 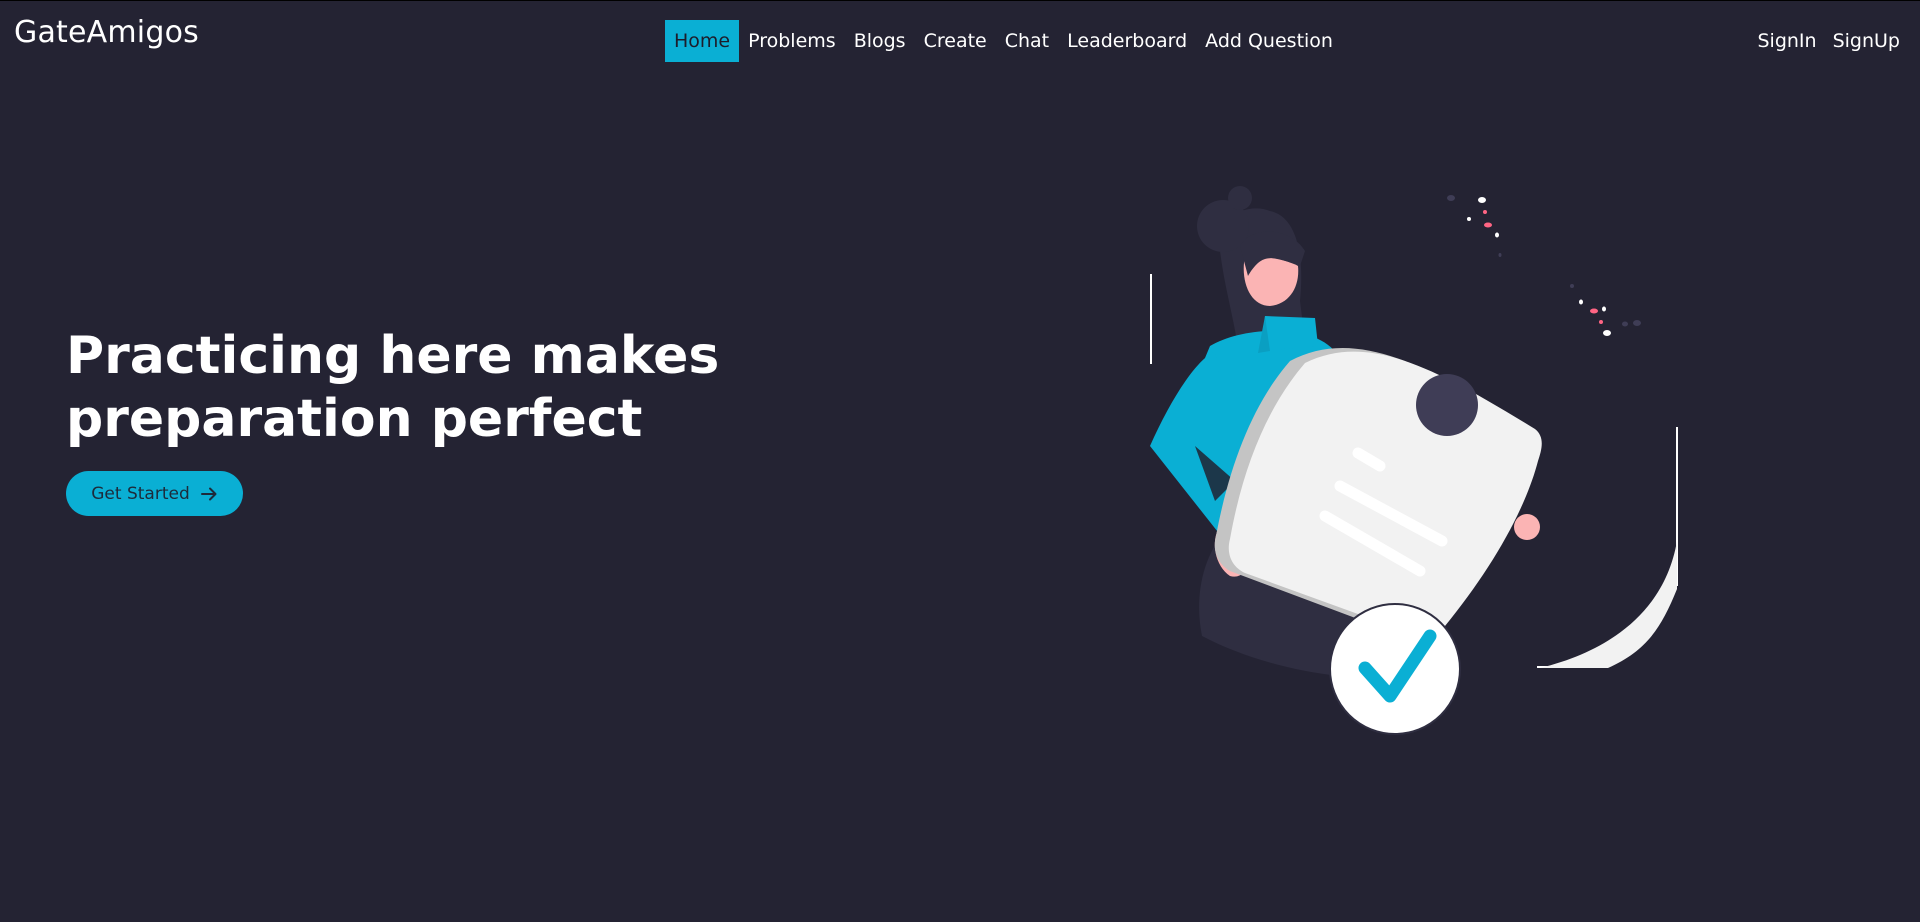 What do you see at coordinates (1786, 41) in the screenshot?
I see `signin-link: SignIn` at bounding box center [1786, 41].